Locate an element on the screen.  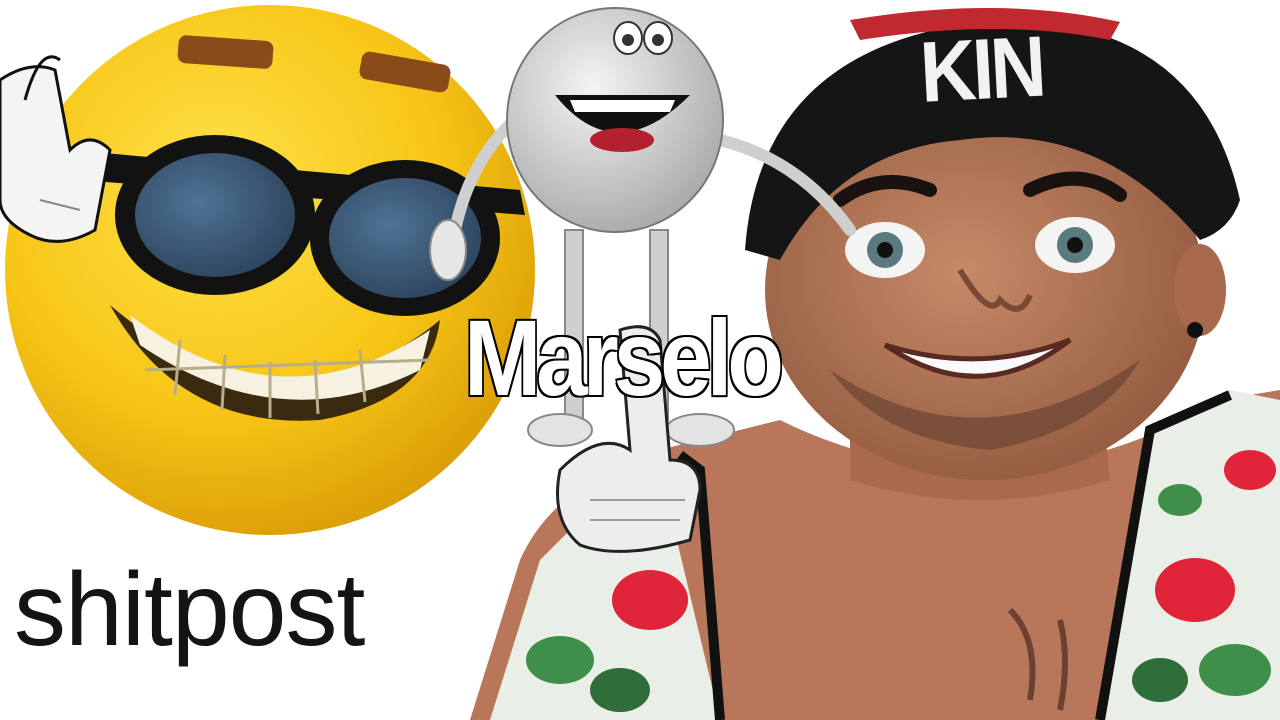
overlay-title: Marselo is located at coordinates (624, 357).